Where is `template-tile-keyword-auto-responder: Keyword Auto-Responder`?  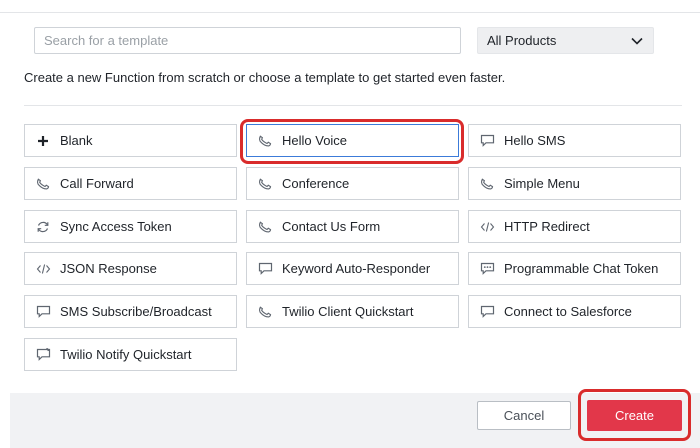 template-tile-keyword-auto-responder: Keyword Auto-Responder is located at coordinates (352, 268).